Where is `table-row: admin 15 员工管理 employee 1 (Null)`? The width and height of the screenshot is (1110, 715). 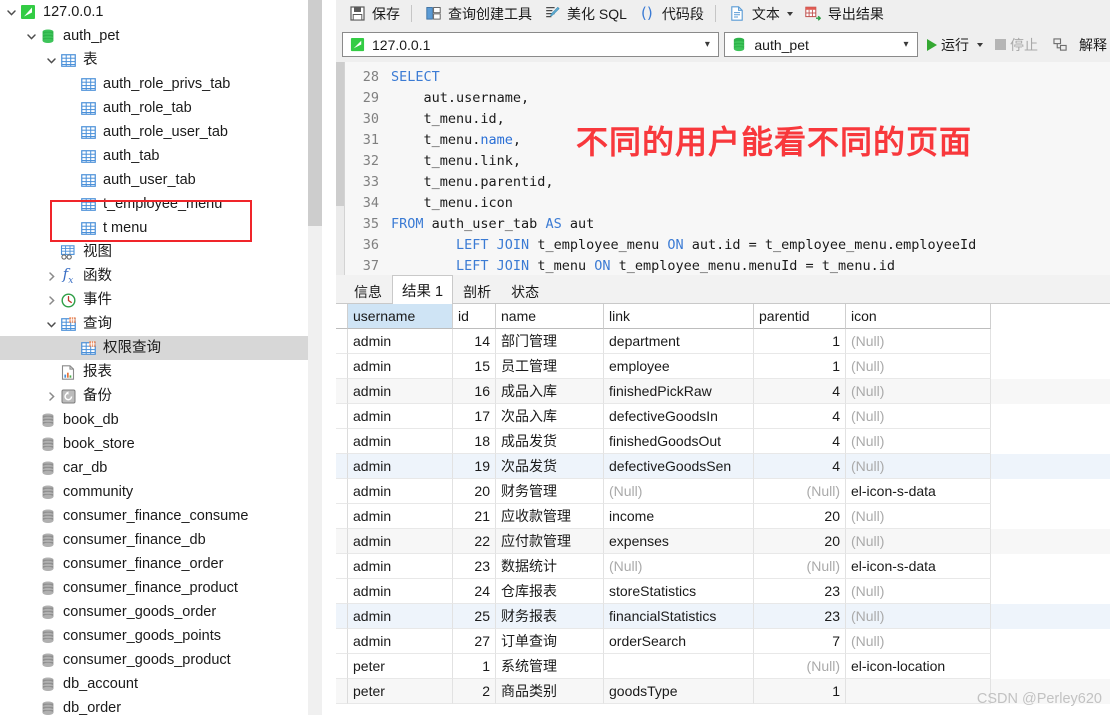
table-row: admin 15 员工管理 employee 1 (Null) is located at coordinates (723, 366).